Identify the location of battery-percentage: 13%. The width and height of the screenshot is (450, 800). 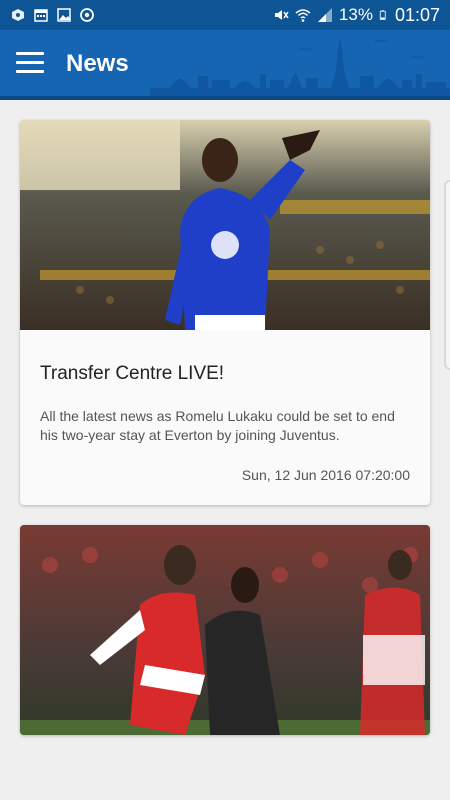
(355, 14).